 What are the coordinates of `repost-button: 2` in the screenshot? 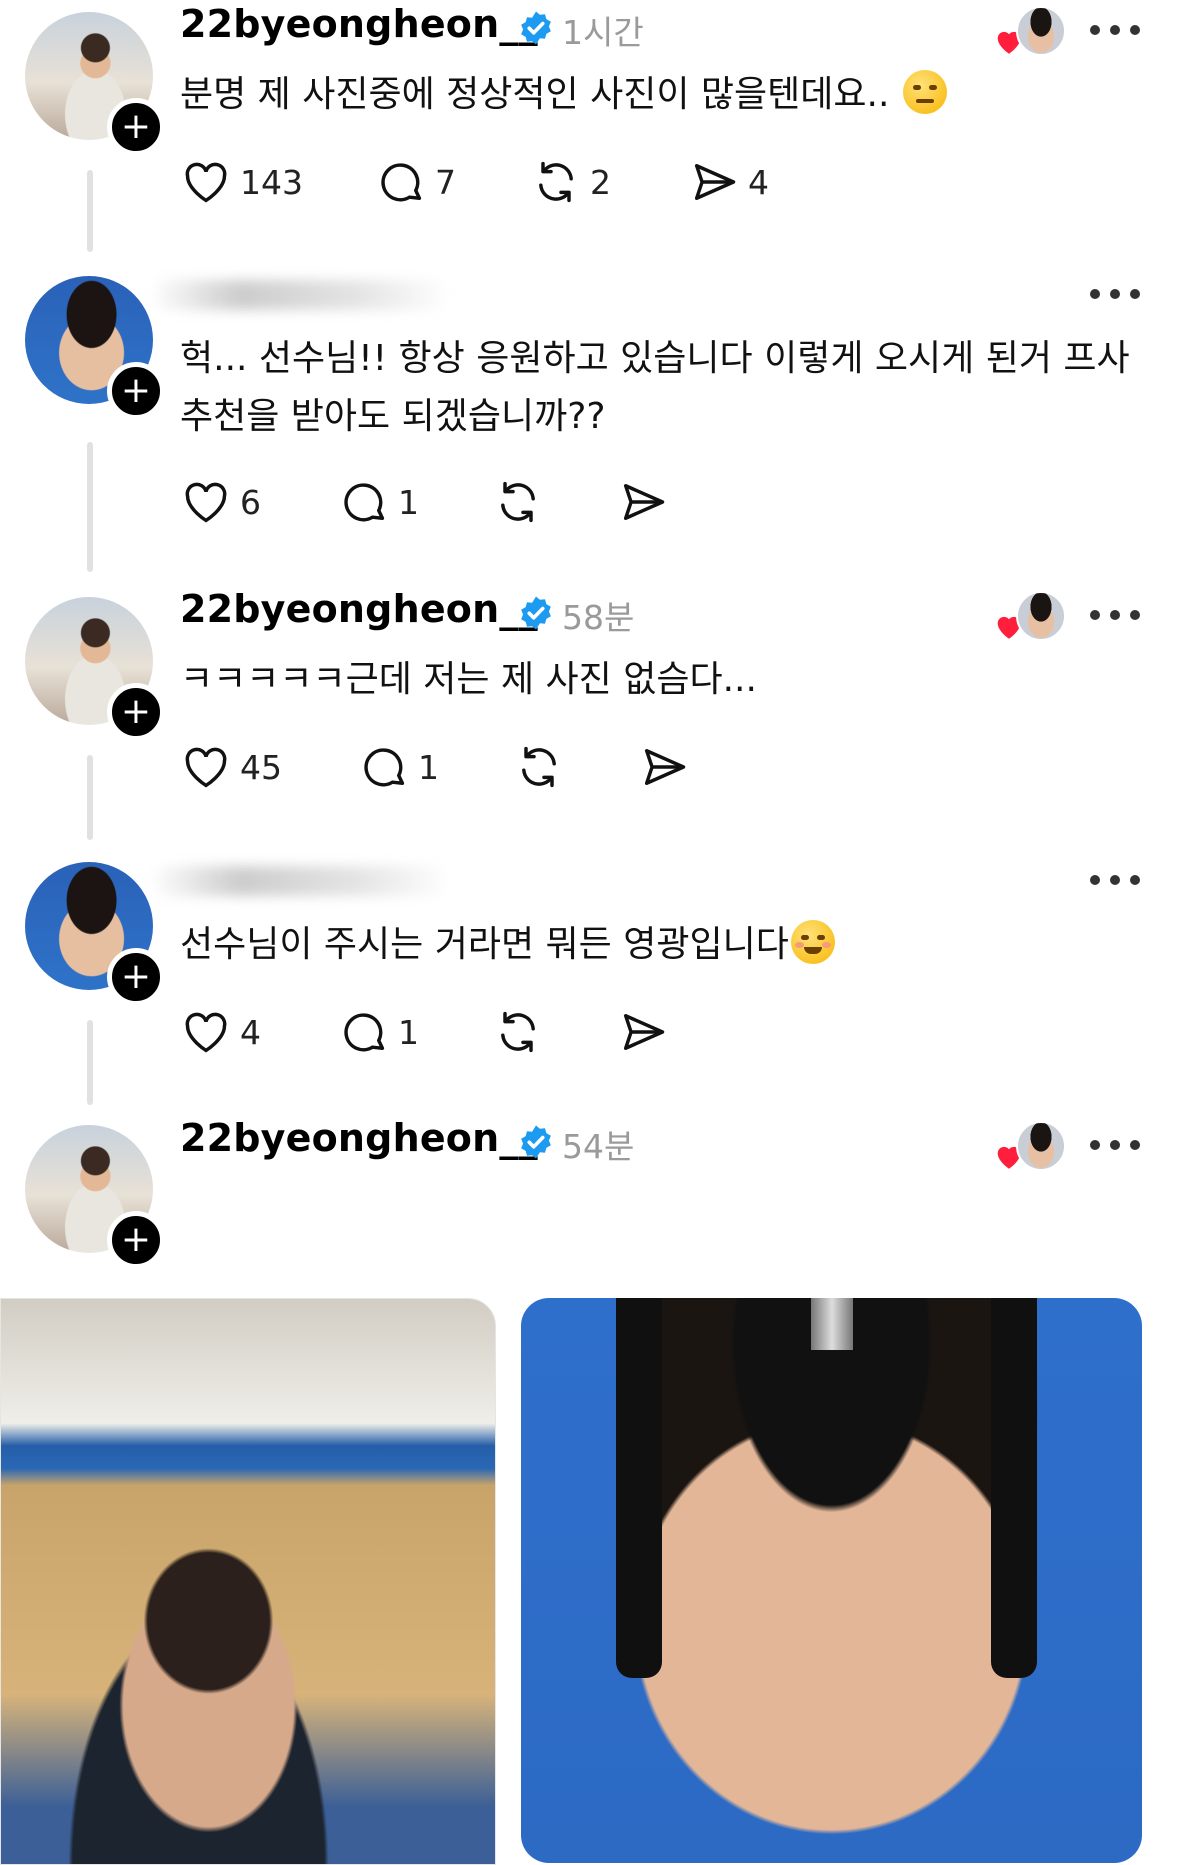 It's located at (570, 182).